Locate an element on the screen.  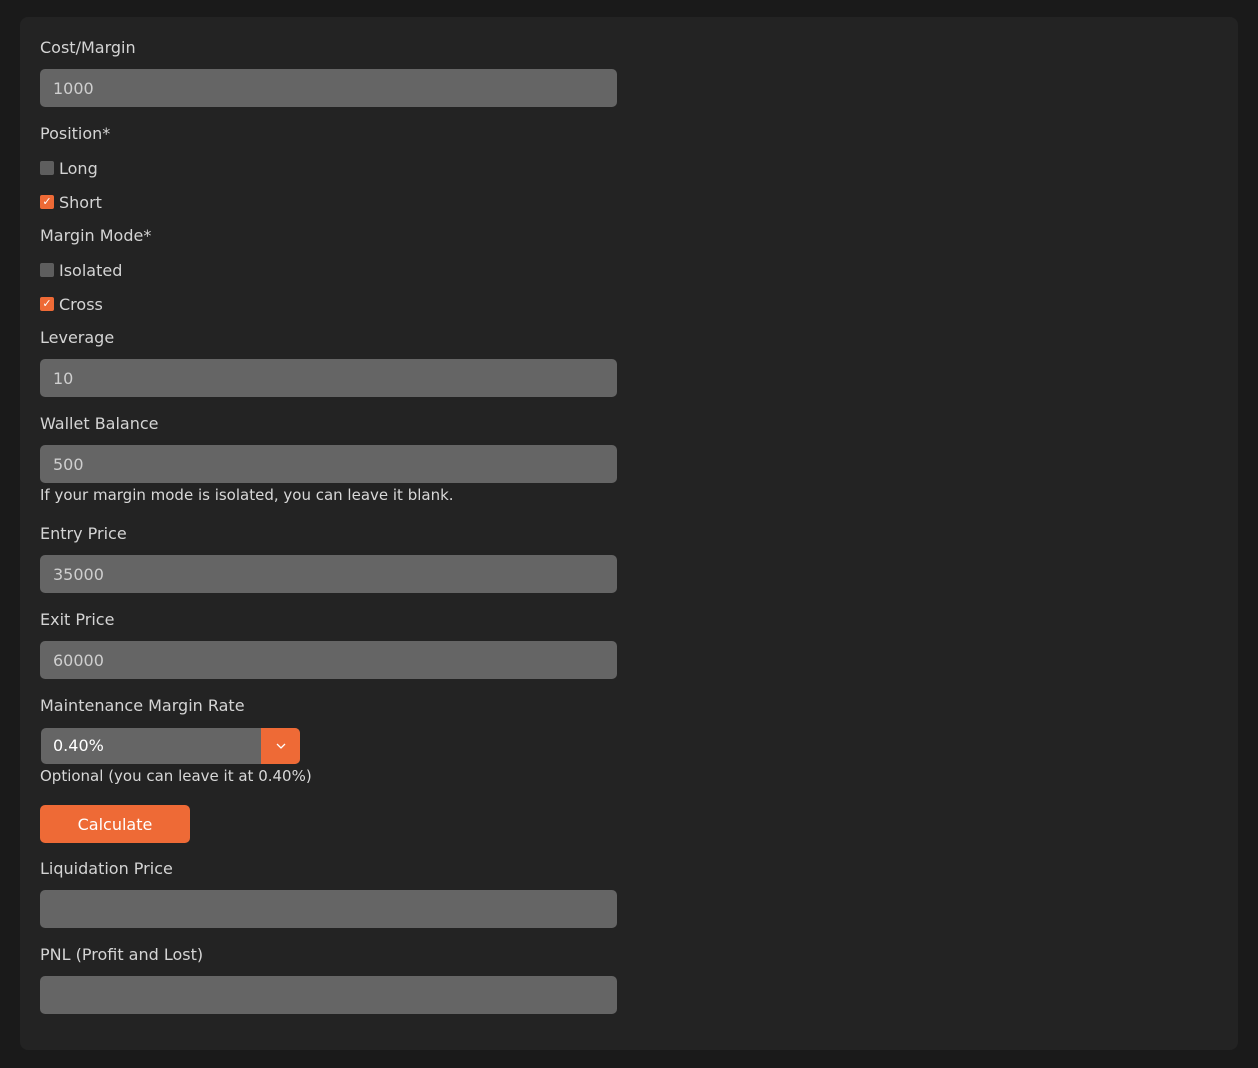
pnl-output is located at coordinates (328, 995).